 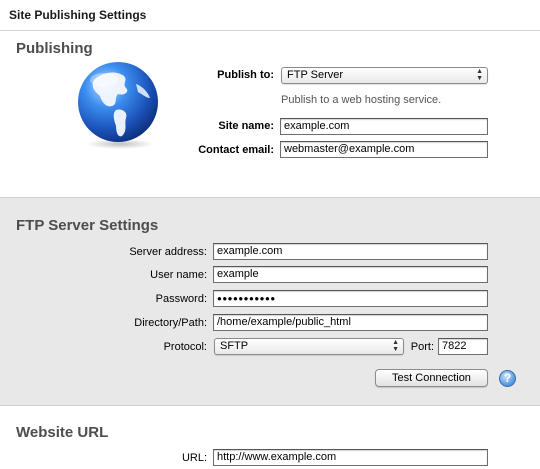 What do you see at coordinates (431, 378) in the screenshot?
I see `test-connection-button: Test Connection` at bounding box center [431, 378].